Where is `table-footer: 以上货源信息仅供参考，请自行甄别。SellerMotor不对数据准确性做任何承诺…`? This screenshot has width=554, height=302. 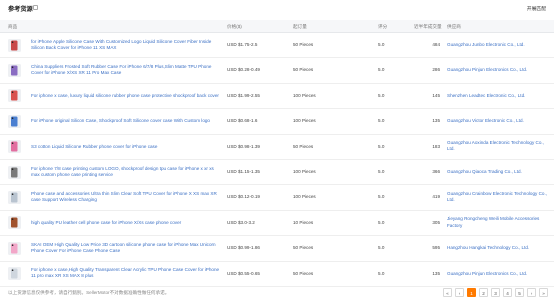
table-footer: 以上货源信息仅供参考，请自行甄别。SellerMotor不对数据准确性做任何承诺… is located at coordinates (277, 294).